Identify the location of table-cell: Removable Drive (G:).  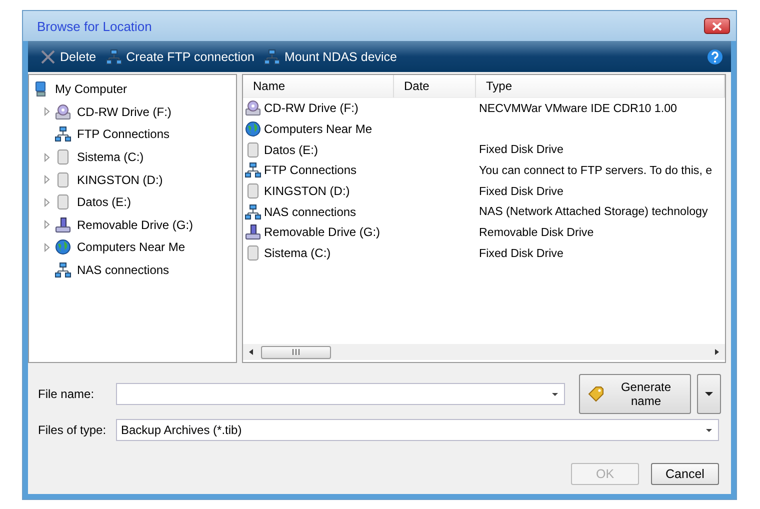
(318, 232).